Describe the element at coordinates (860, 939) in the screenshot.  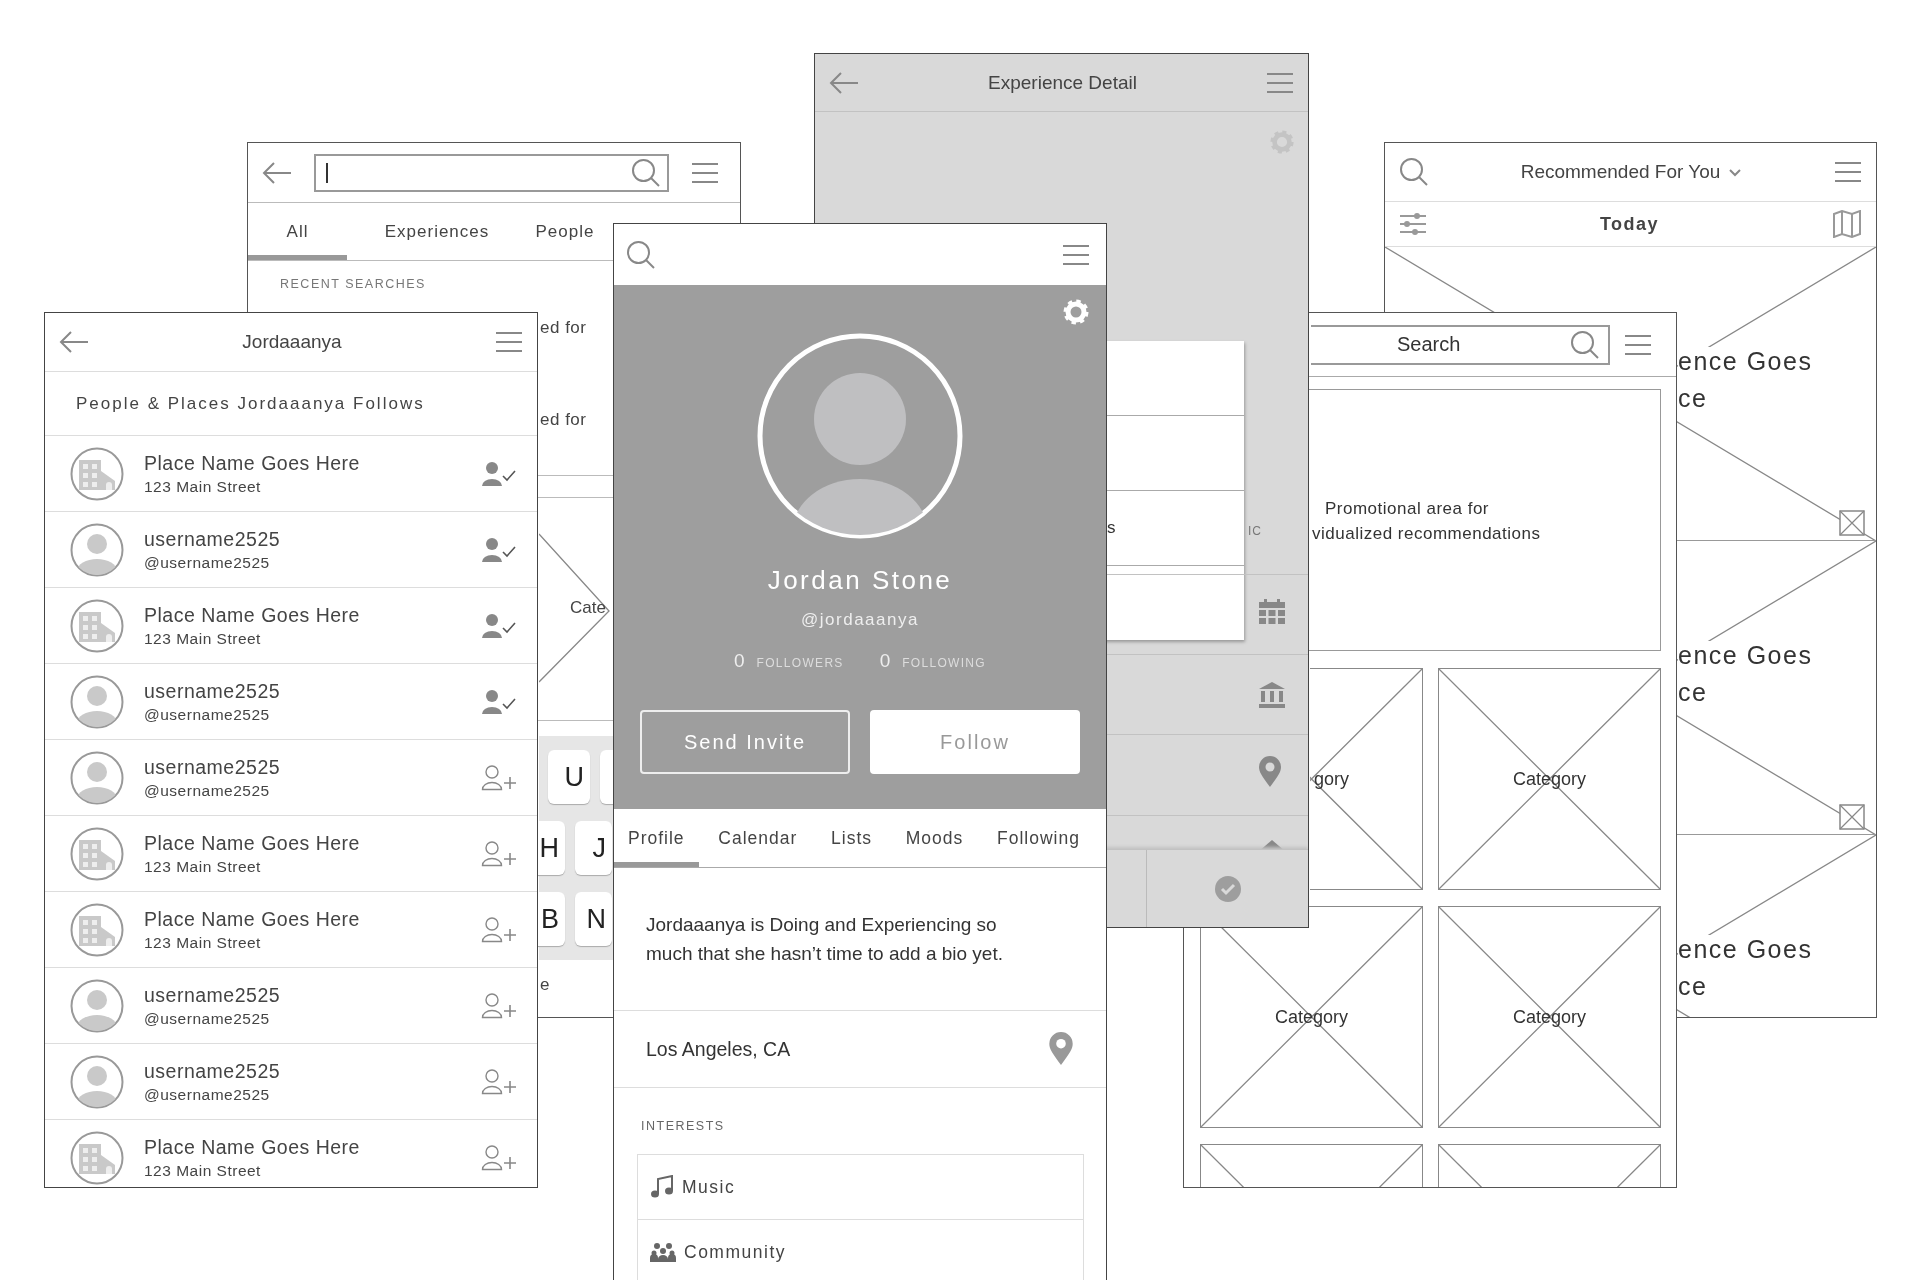
I see `bio-text: Jordaaanya is Doing and Experiencing so much that she hasn’t time to add a bio yet.` at that location.